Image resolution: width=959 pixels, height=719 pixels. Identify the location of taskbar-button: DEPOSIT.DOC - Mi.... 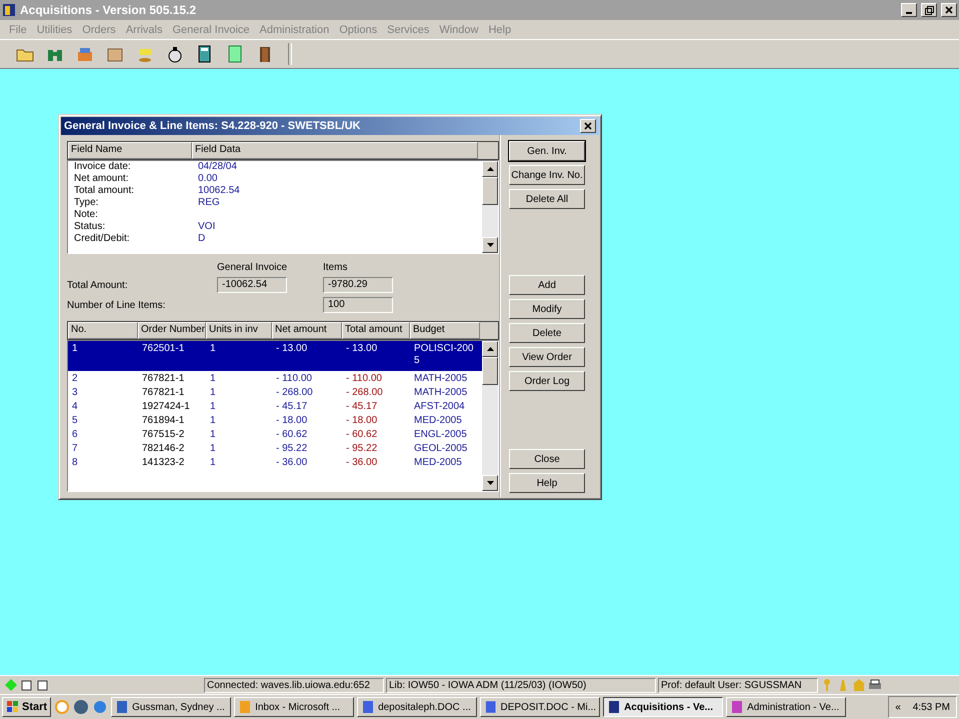
(540, 707).